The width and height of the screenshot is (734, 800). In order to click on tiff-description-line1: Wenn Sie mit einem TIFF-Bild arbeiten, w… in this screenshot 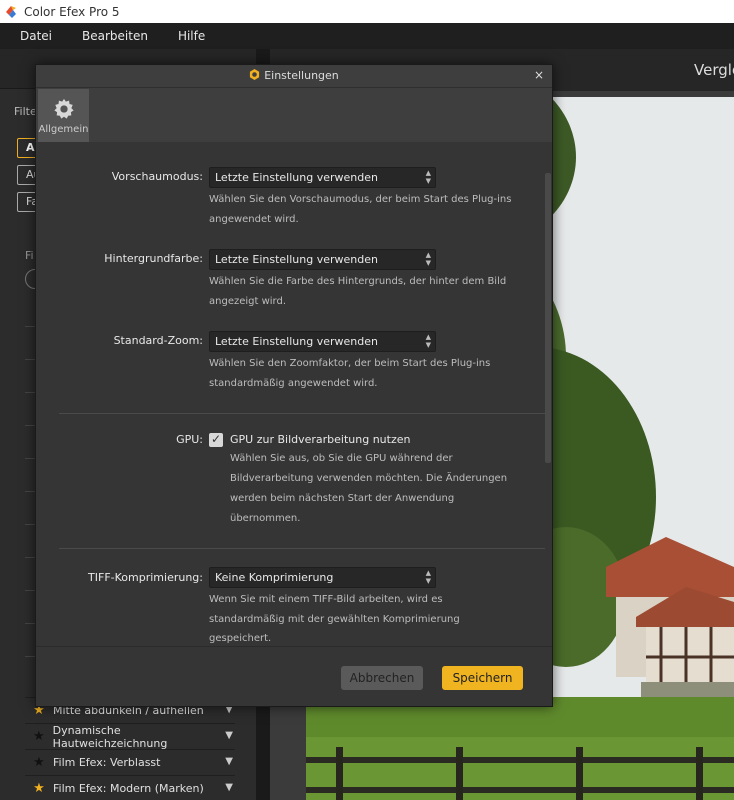, I will do `click(326, 599)`.